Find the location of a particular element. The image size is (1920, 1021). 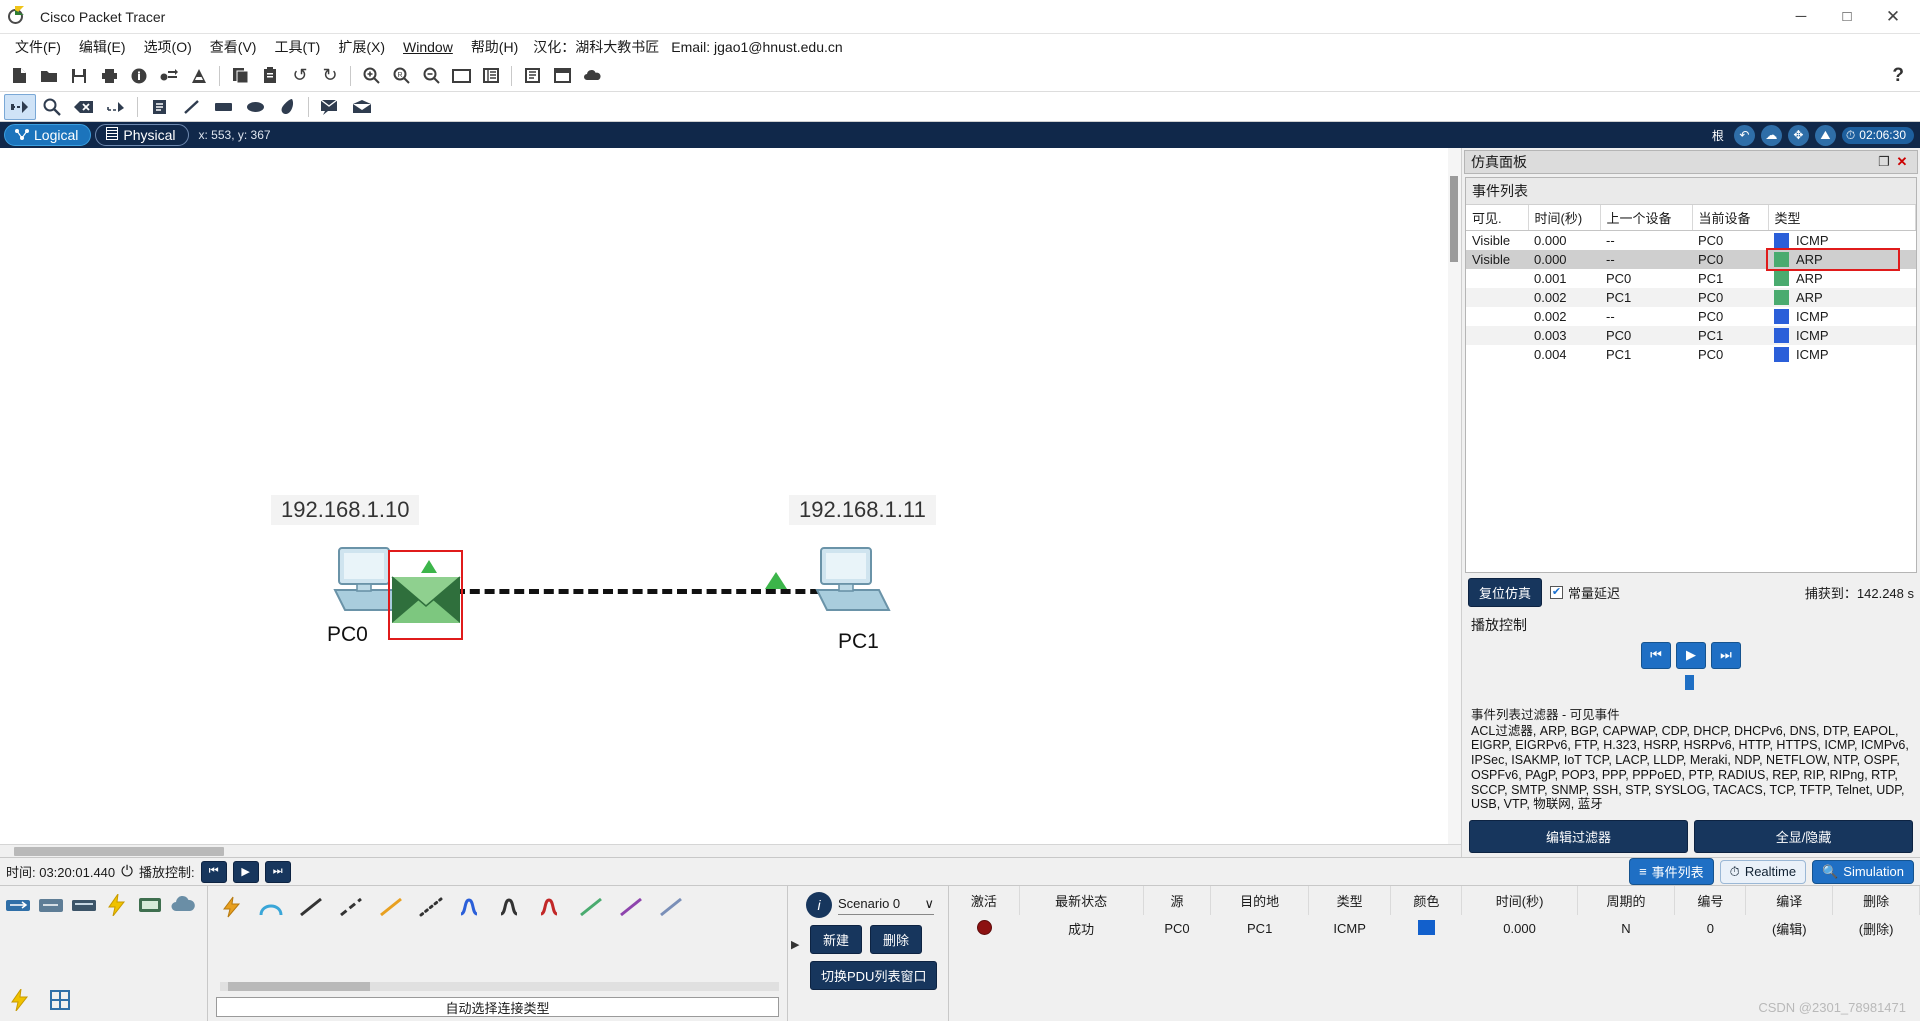

expand-arrow-icon: ▶ is located at coordinates (795, 944).